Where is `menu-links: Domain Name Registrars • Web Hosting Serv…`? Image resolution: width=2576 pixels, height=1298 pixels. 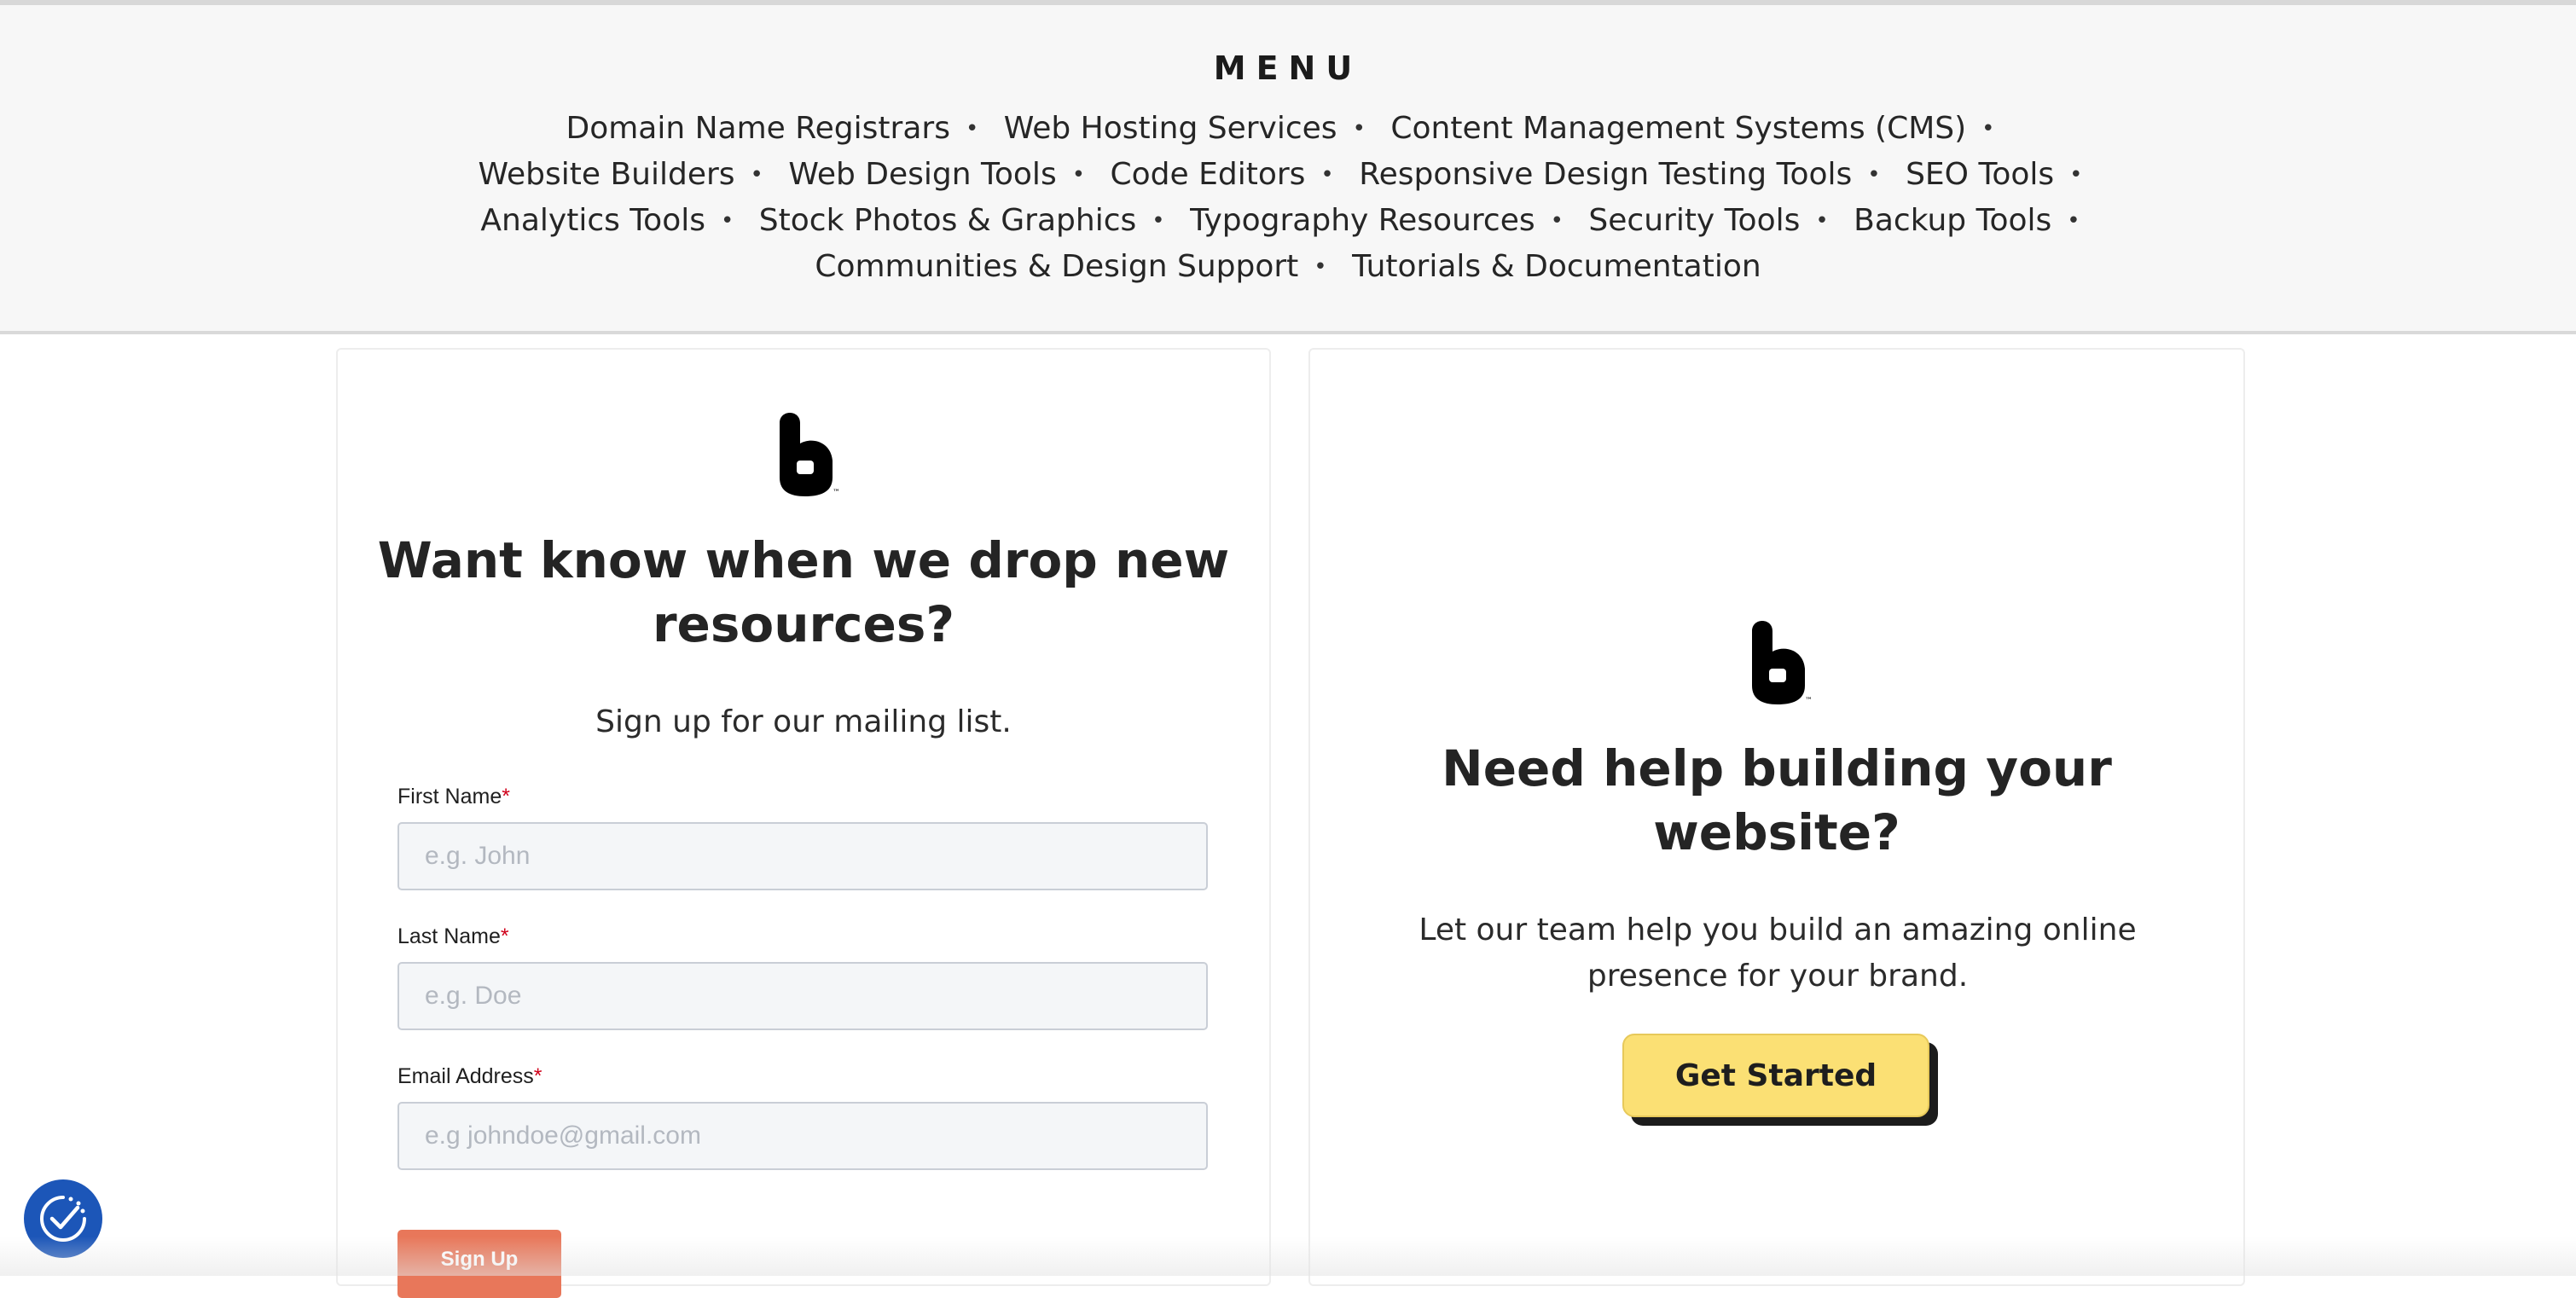 menu-links: Domain Name Registrars • Web Hosting Serv… is located at coordinates (1288, 198).